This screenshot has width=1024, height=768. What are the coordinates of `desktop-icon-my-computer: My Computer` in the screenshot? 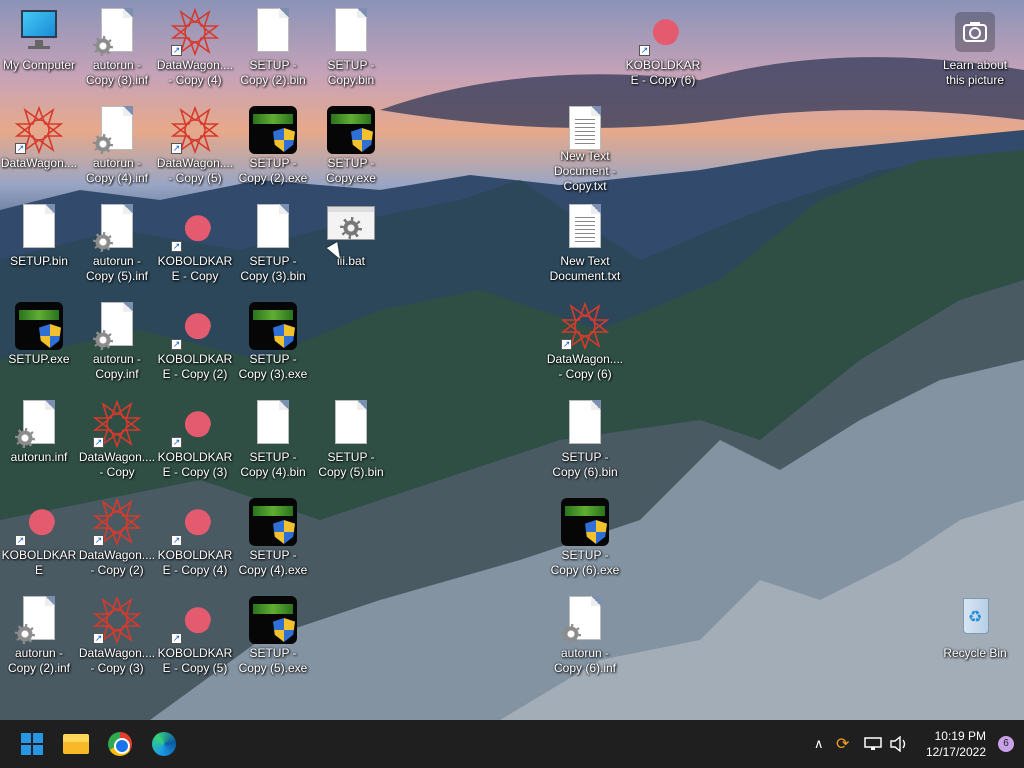 It's located at (39, 48).